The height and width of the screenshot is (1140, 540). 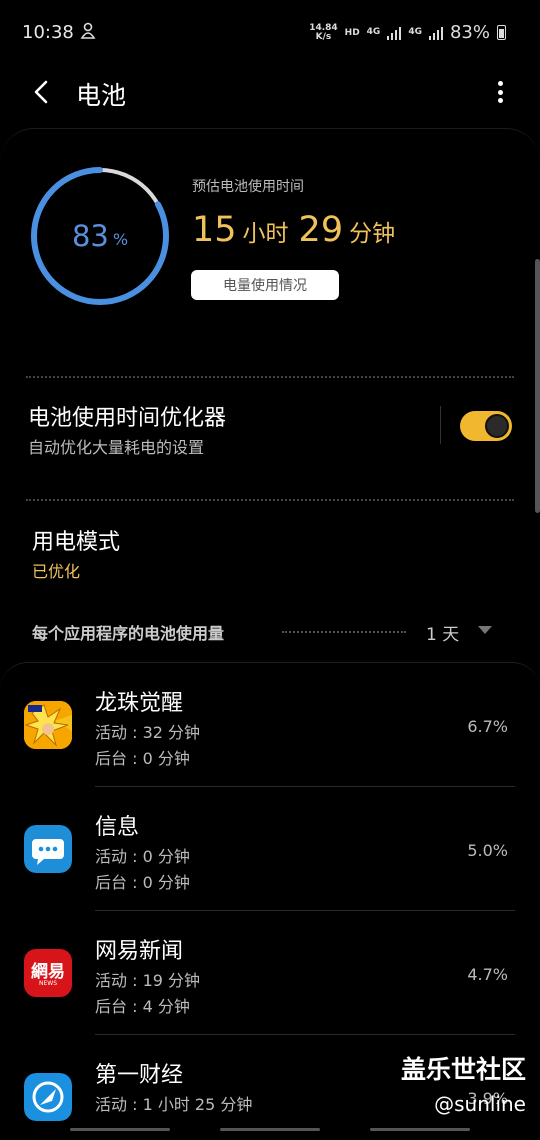 I want to click on estimate-minutes: 29, so click(x=321, y=230).